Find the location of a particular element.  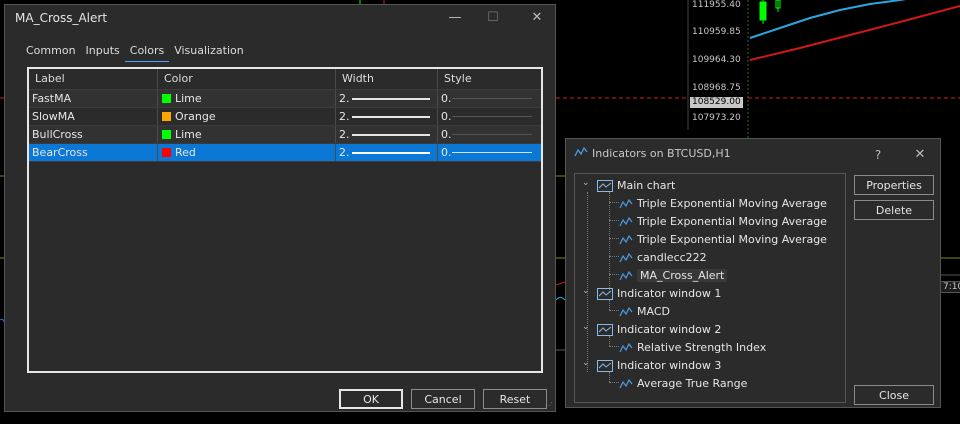

reset-button: Reset is located at coordinates (515, 399).